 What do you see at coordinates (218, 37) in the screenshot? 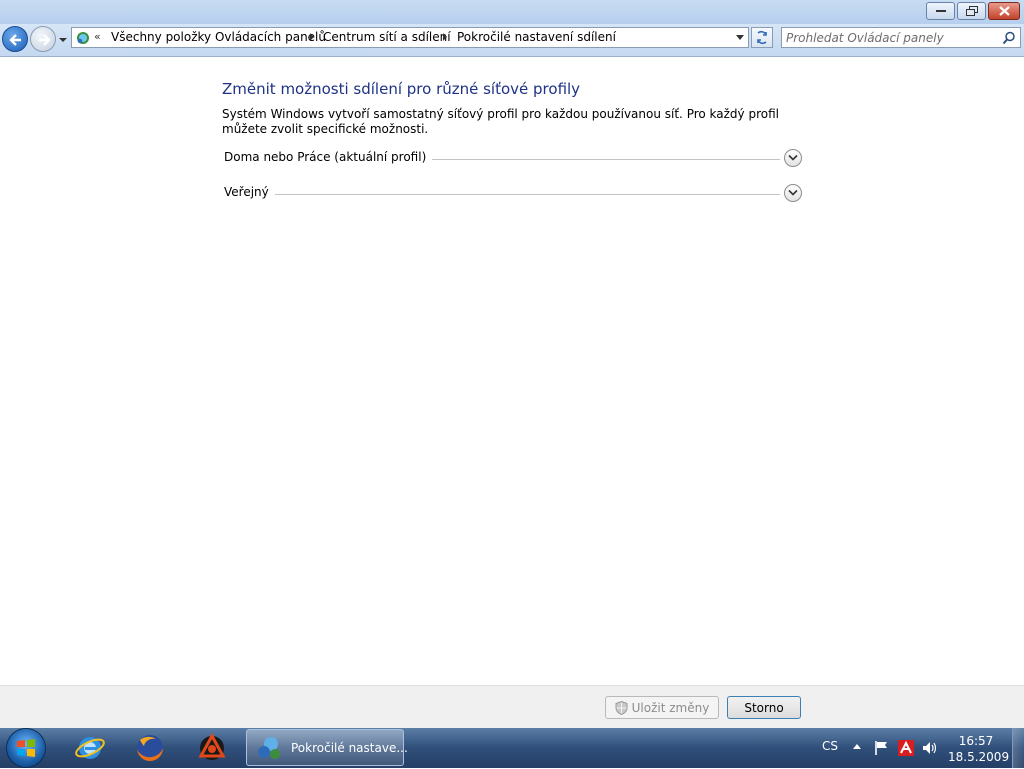
I see `breadcrumb-item: Všechny položky Ovládacích panelů` at bounding box center [218, 37].